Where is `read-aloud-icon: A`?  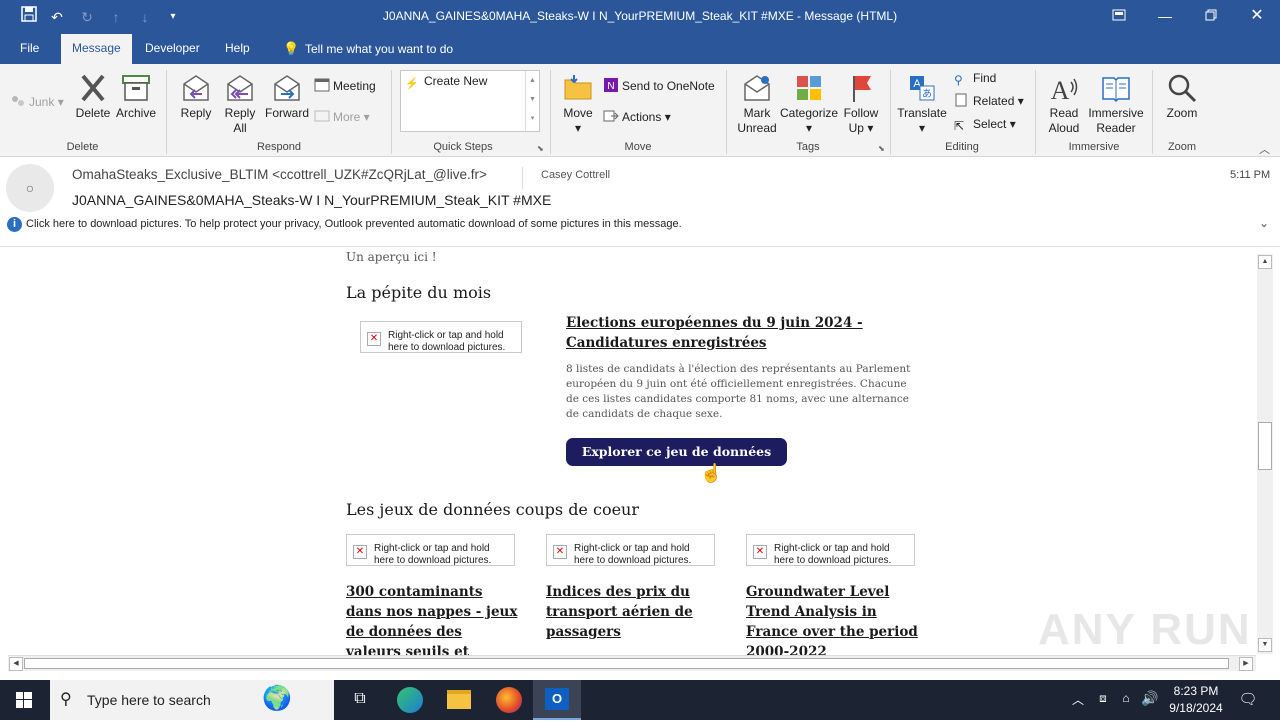 read-aloud-icon: A is located at coordinates (1064, 90).